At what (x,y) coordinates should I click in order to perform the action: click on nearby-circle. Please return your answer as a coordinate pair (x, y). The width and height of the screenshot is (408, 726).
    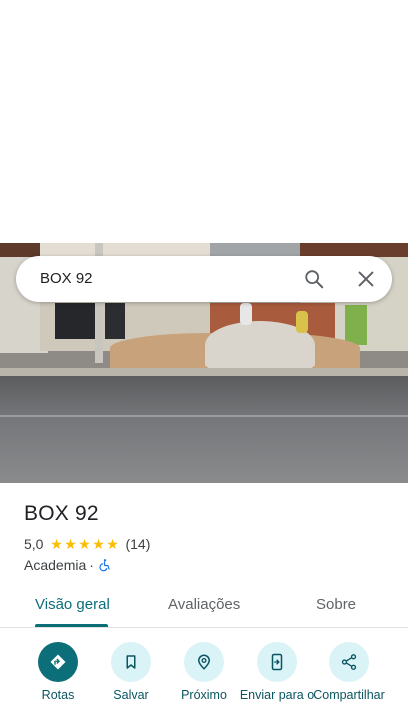
    Looking at the image, I should click on (204, 662).